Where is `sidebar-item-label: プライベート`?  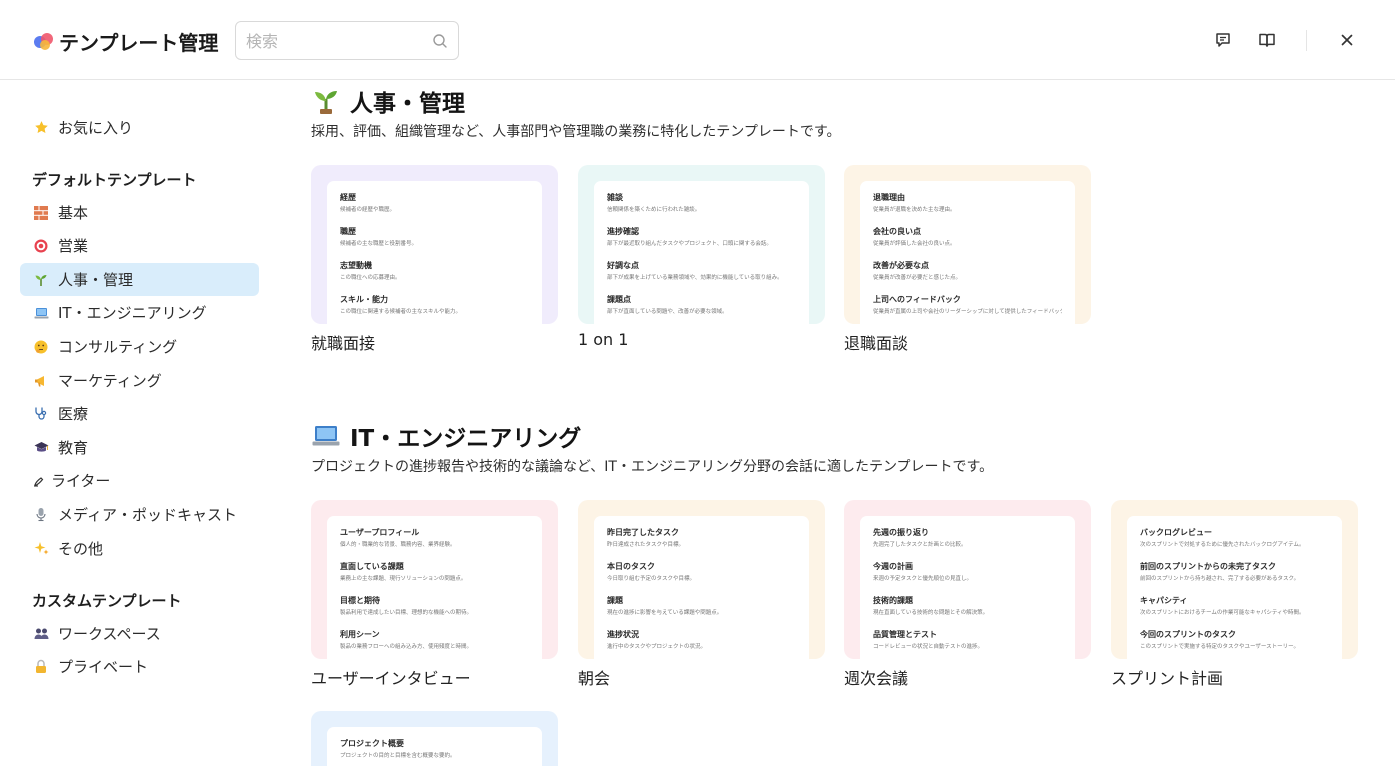 sidebar-item-label: プライベート is located at coordinates (103, 667).